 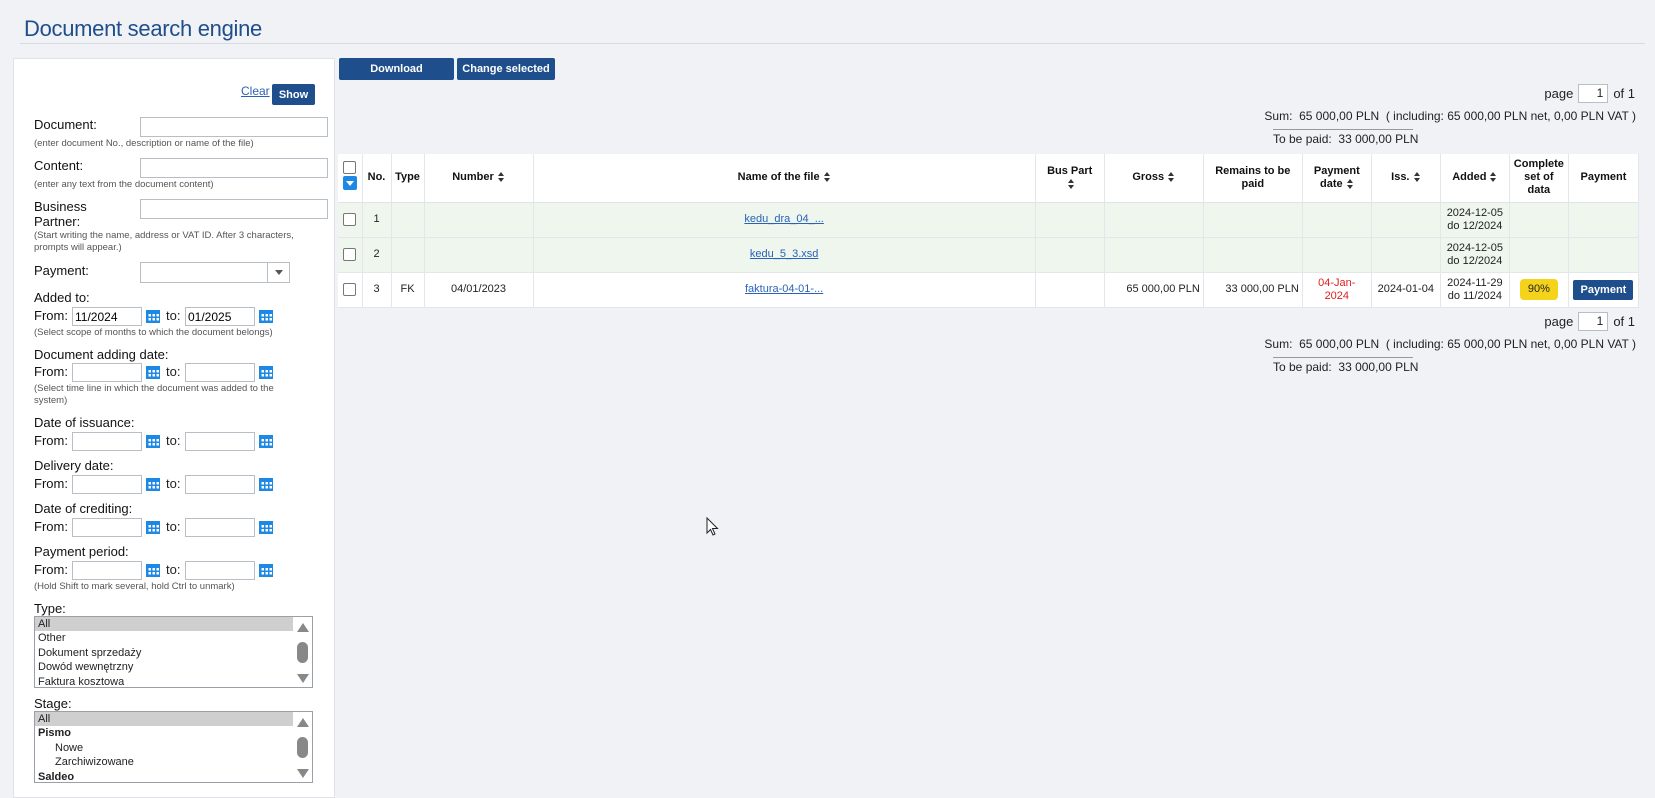 What do you see at coordinates (1337, 255) in the screenshot?
I see `cell-payment-date` at bounding box center [1337, 255].